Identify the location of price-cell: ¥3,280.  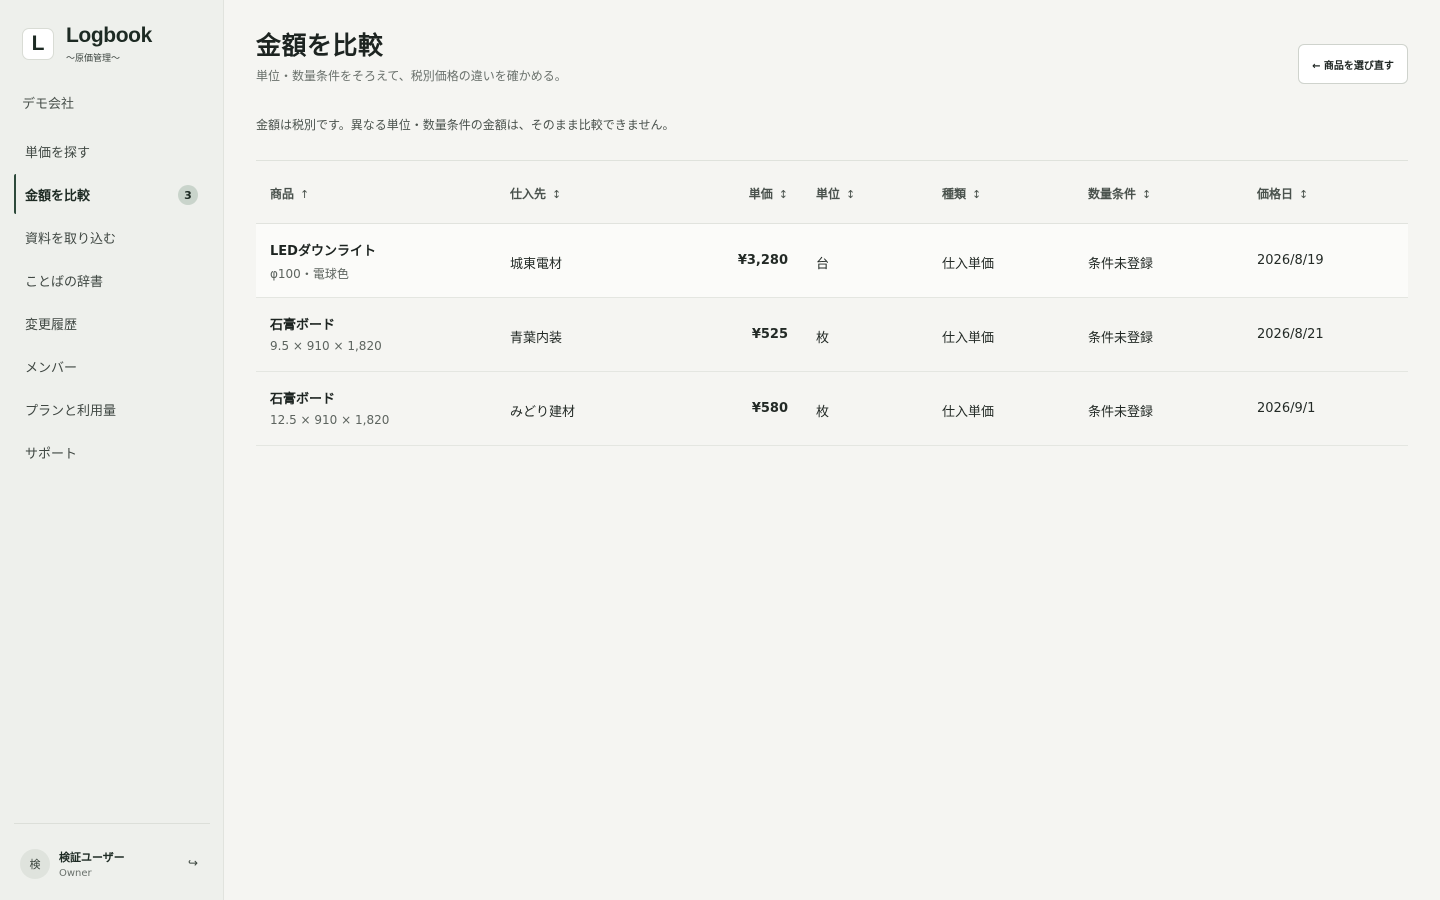
(762, 260).